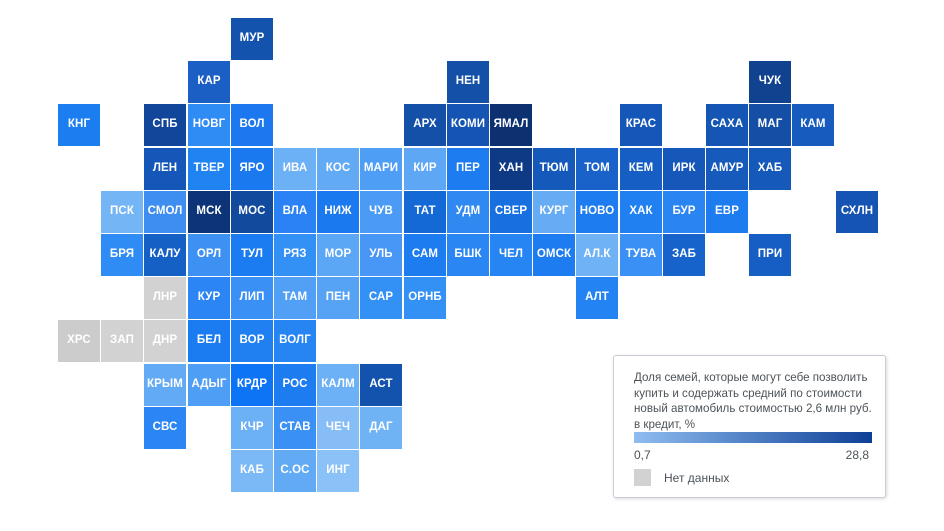 Image resolution: width=944 pixels, height=531 pixels. I want to click on map-tile-мос: МОС, so click(252, 212).